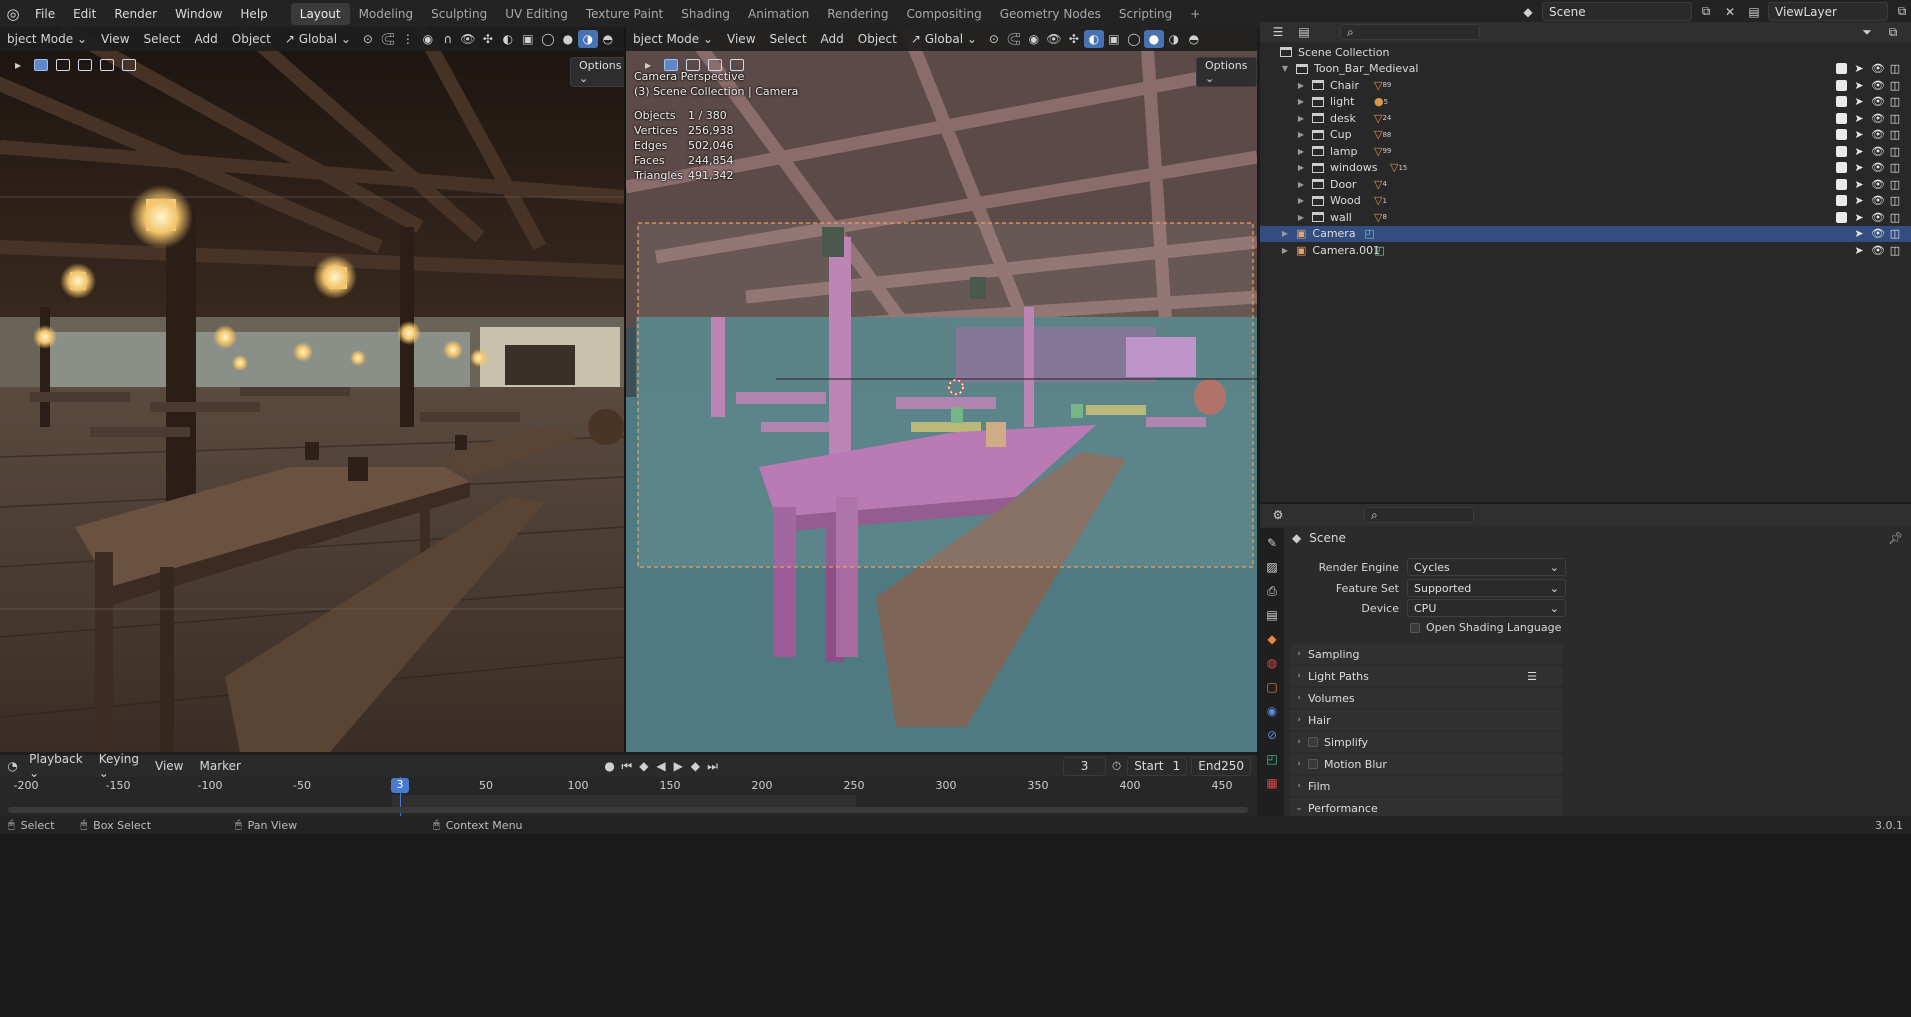  Describe the element at coordinates (1867, 32) in the screenshot. I see `filter-icon: ⏷` at that location.